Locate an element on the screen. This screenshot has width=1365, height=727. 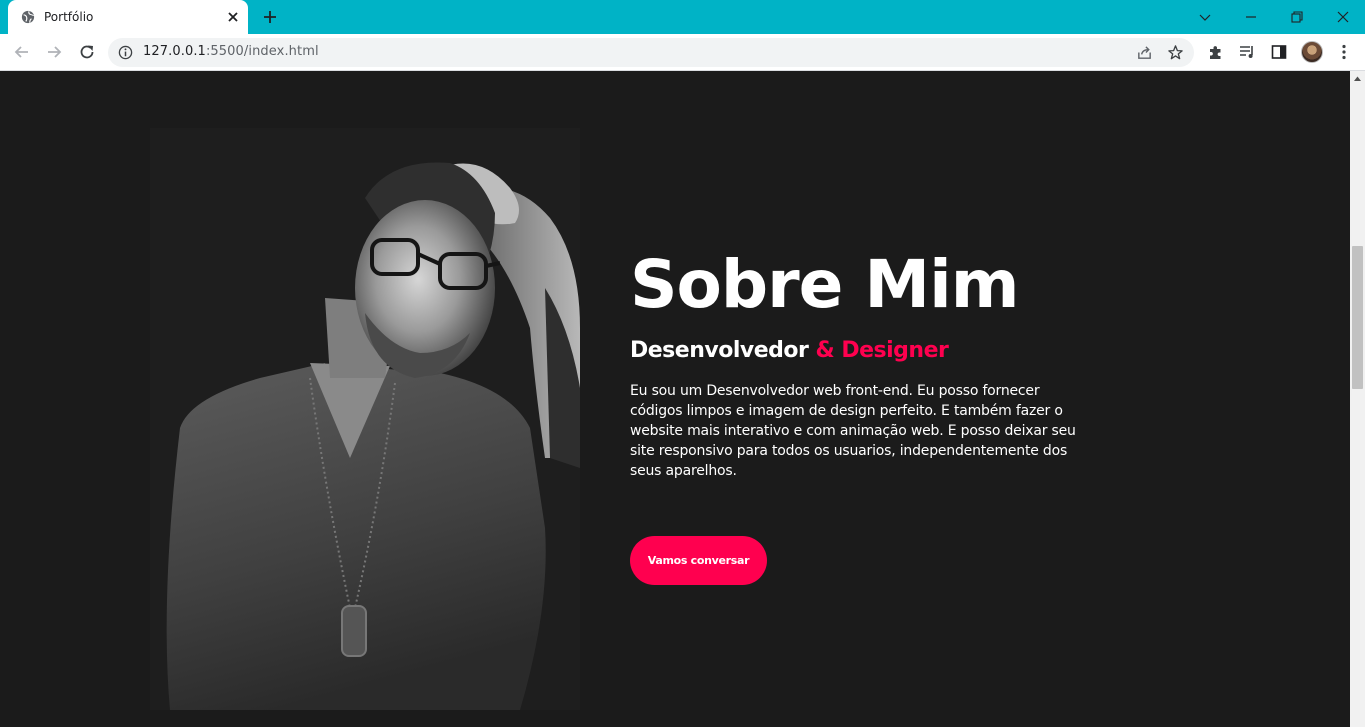
about-subtitle: Desenvolvedor & Designer is located at coordinates (860, 351).